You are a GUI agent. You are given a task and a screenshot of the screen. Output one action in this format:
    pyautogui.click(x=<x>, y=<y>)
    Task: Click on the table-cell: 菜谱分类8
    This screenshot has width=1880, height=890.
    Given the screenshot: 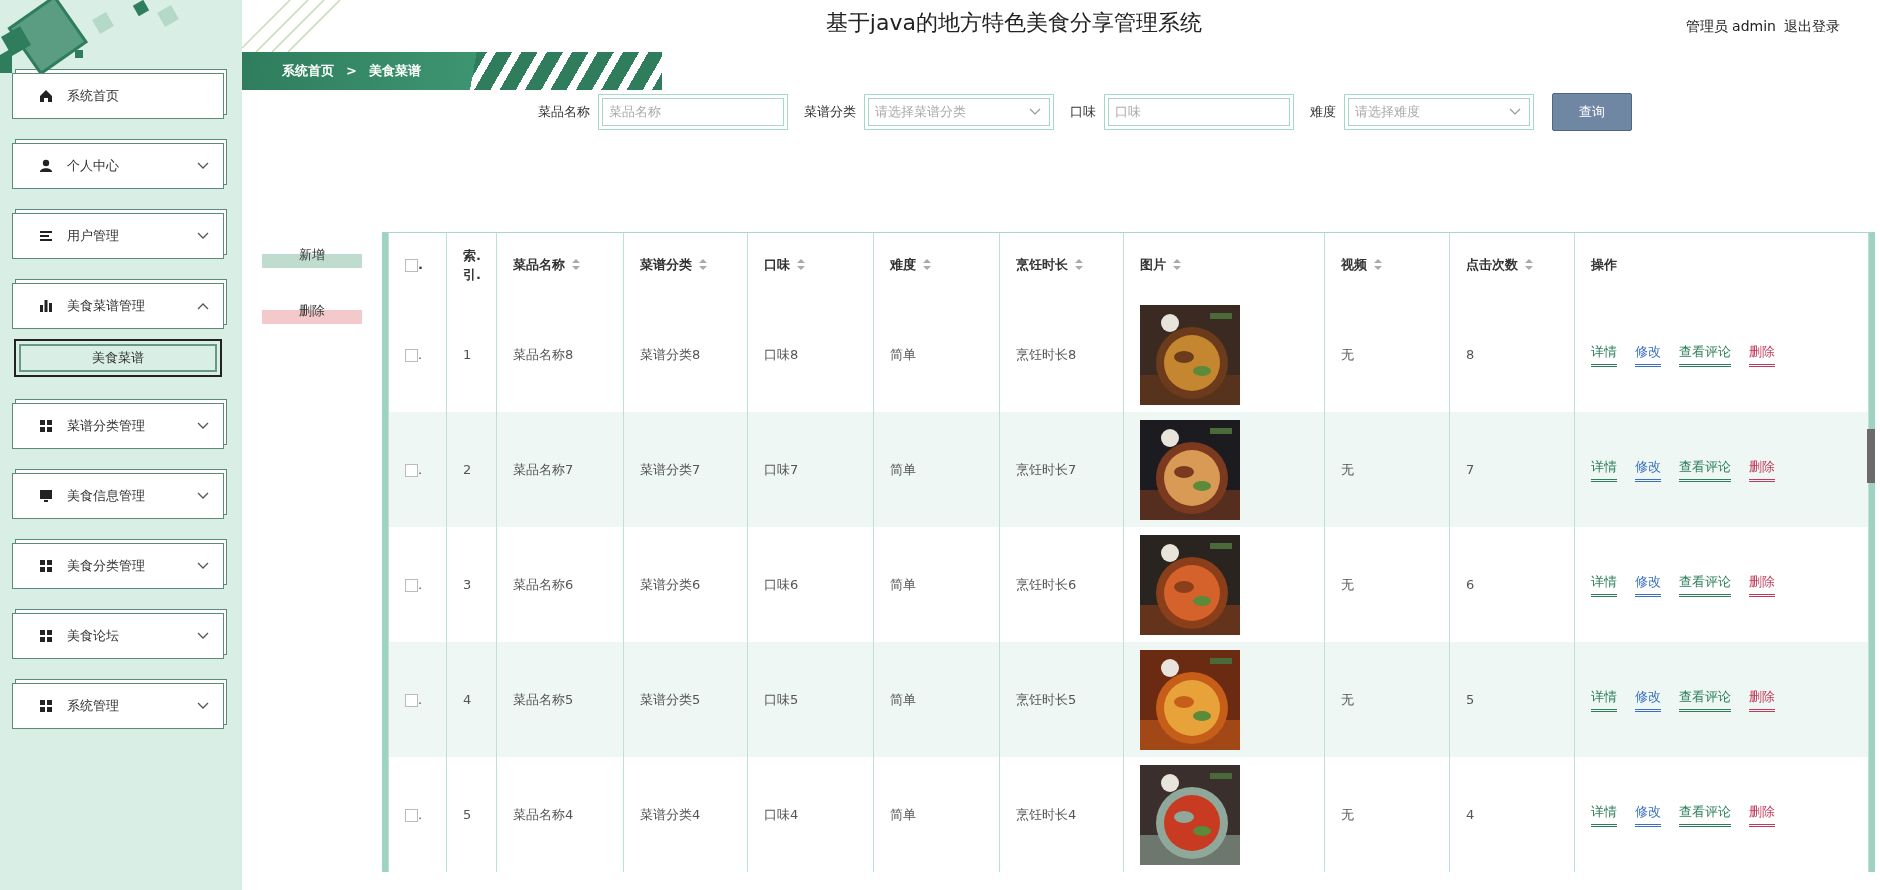 What is the action you would take?
    pyautogui.click(x=670, y=354)
    